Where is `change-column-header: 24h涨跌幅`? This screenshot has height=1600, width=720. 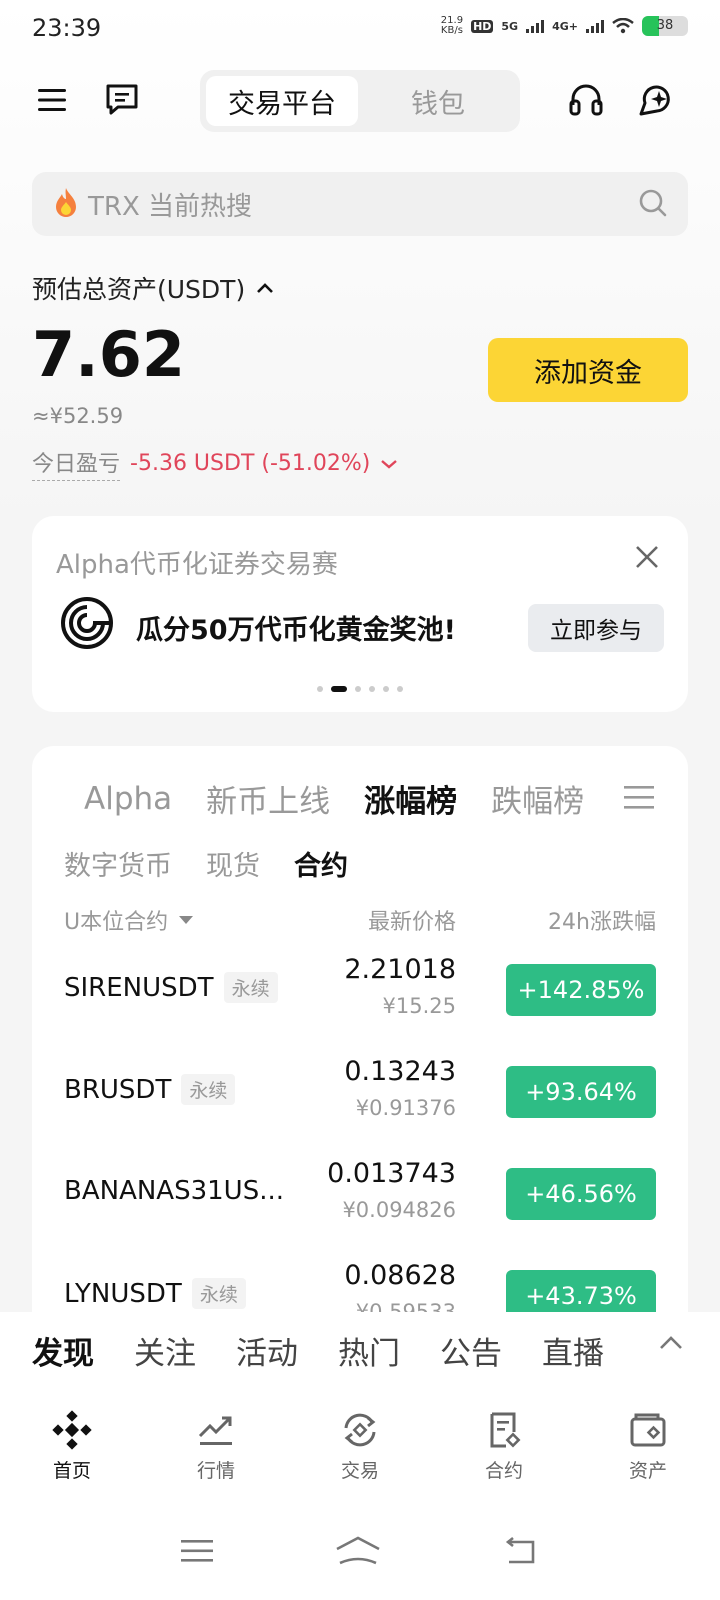 change-column-header: 24h涨跌幅 is located at coordinates (602, 920).